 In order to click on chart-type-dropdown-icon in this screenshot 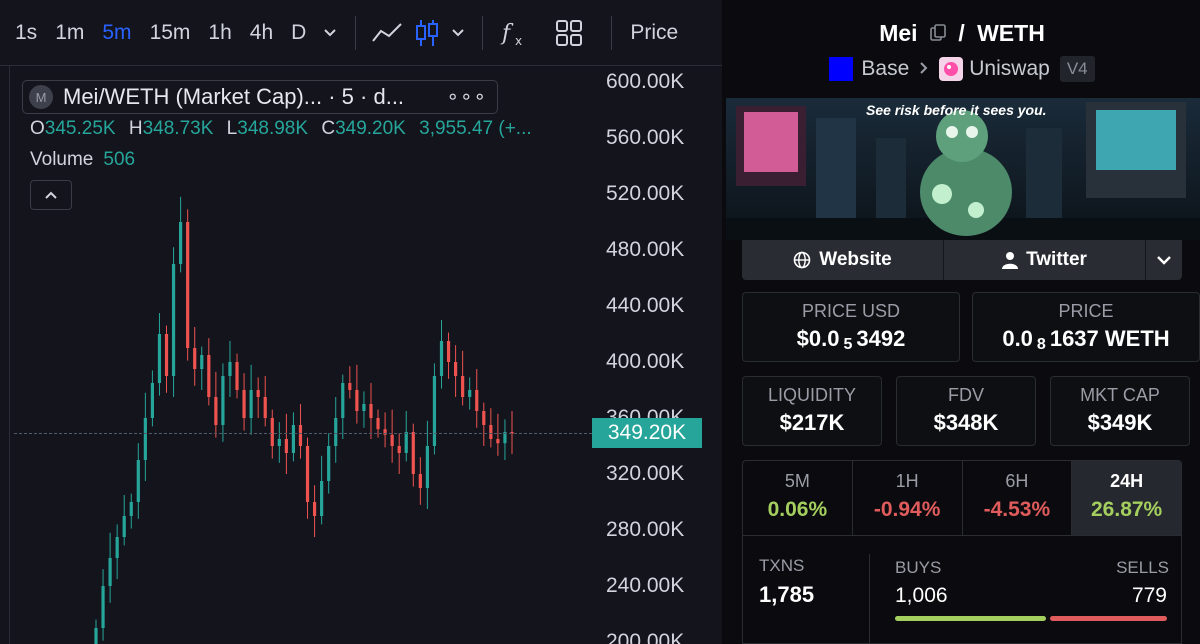, I will do `click(458, 33)`.